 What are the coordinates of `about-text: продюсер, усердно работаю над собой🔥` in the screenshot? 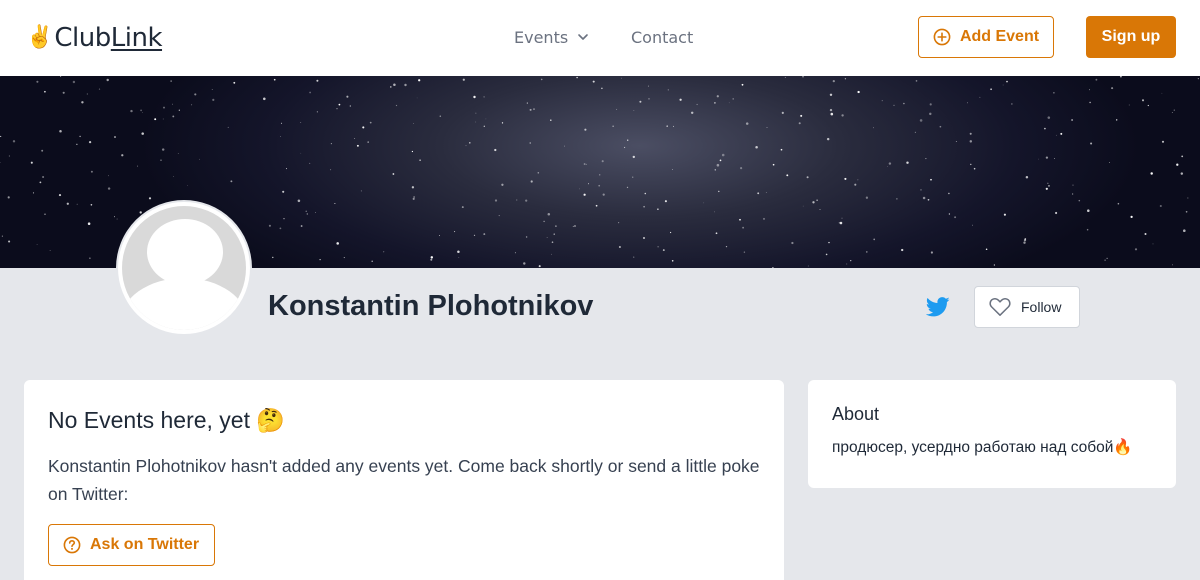 It's located at (982, 447).